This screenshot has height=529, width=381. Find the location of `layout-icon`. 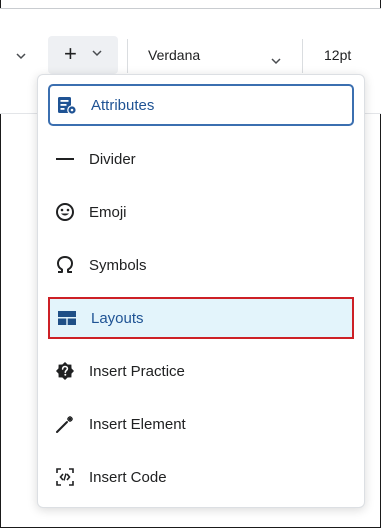

layout-icon is located at coordinates (67, 318).